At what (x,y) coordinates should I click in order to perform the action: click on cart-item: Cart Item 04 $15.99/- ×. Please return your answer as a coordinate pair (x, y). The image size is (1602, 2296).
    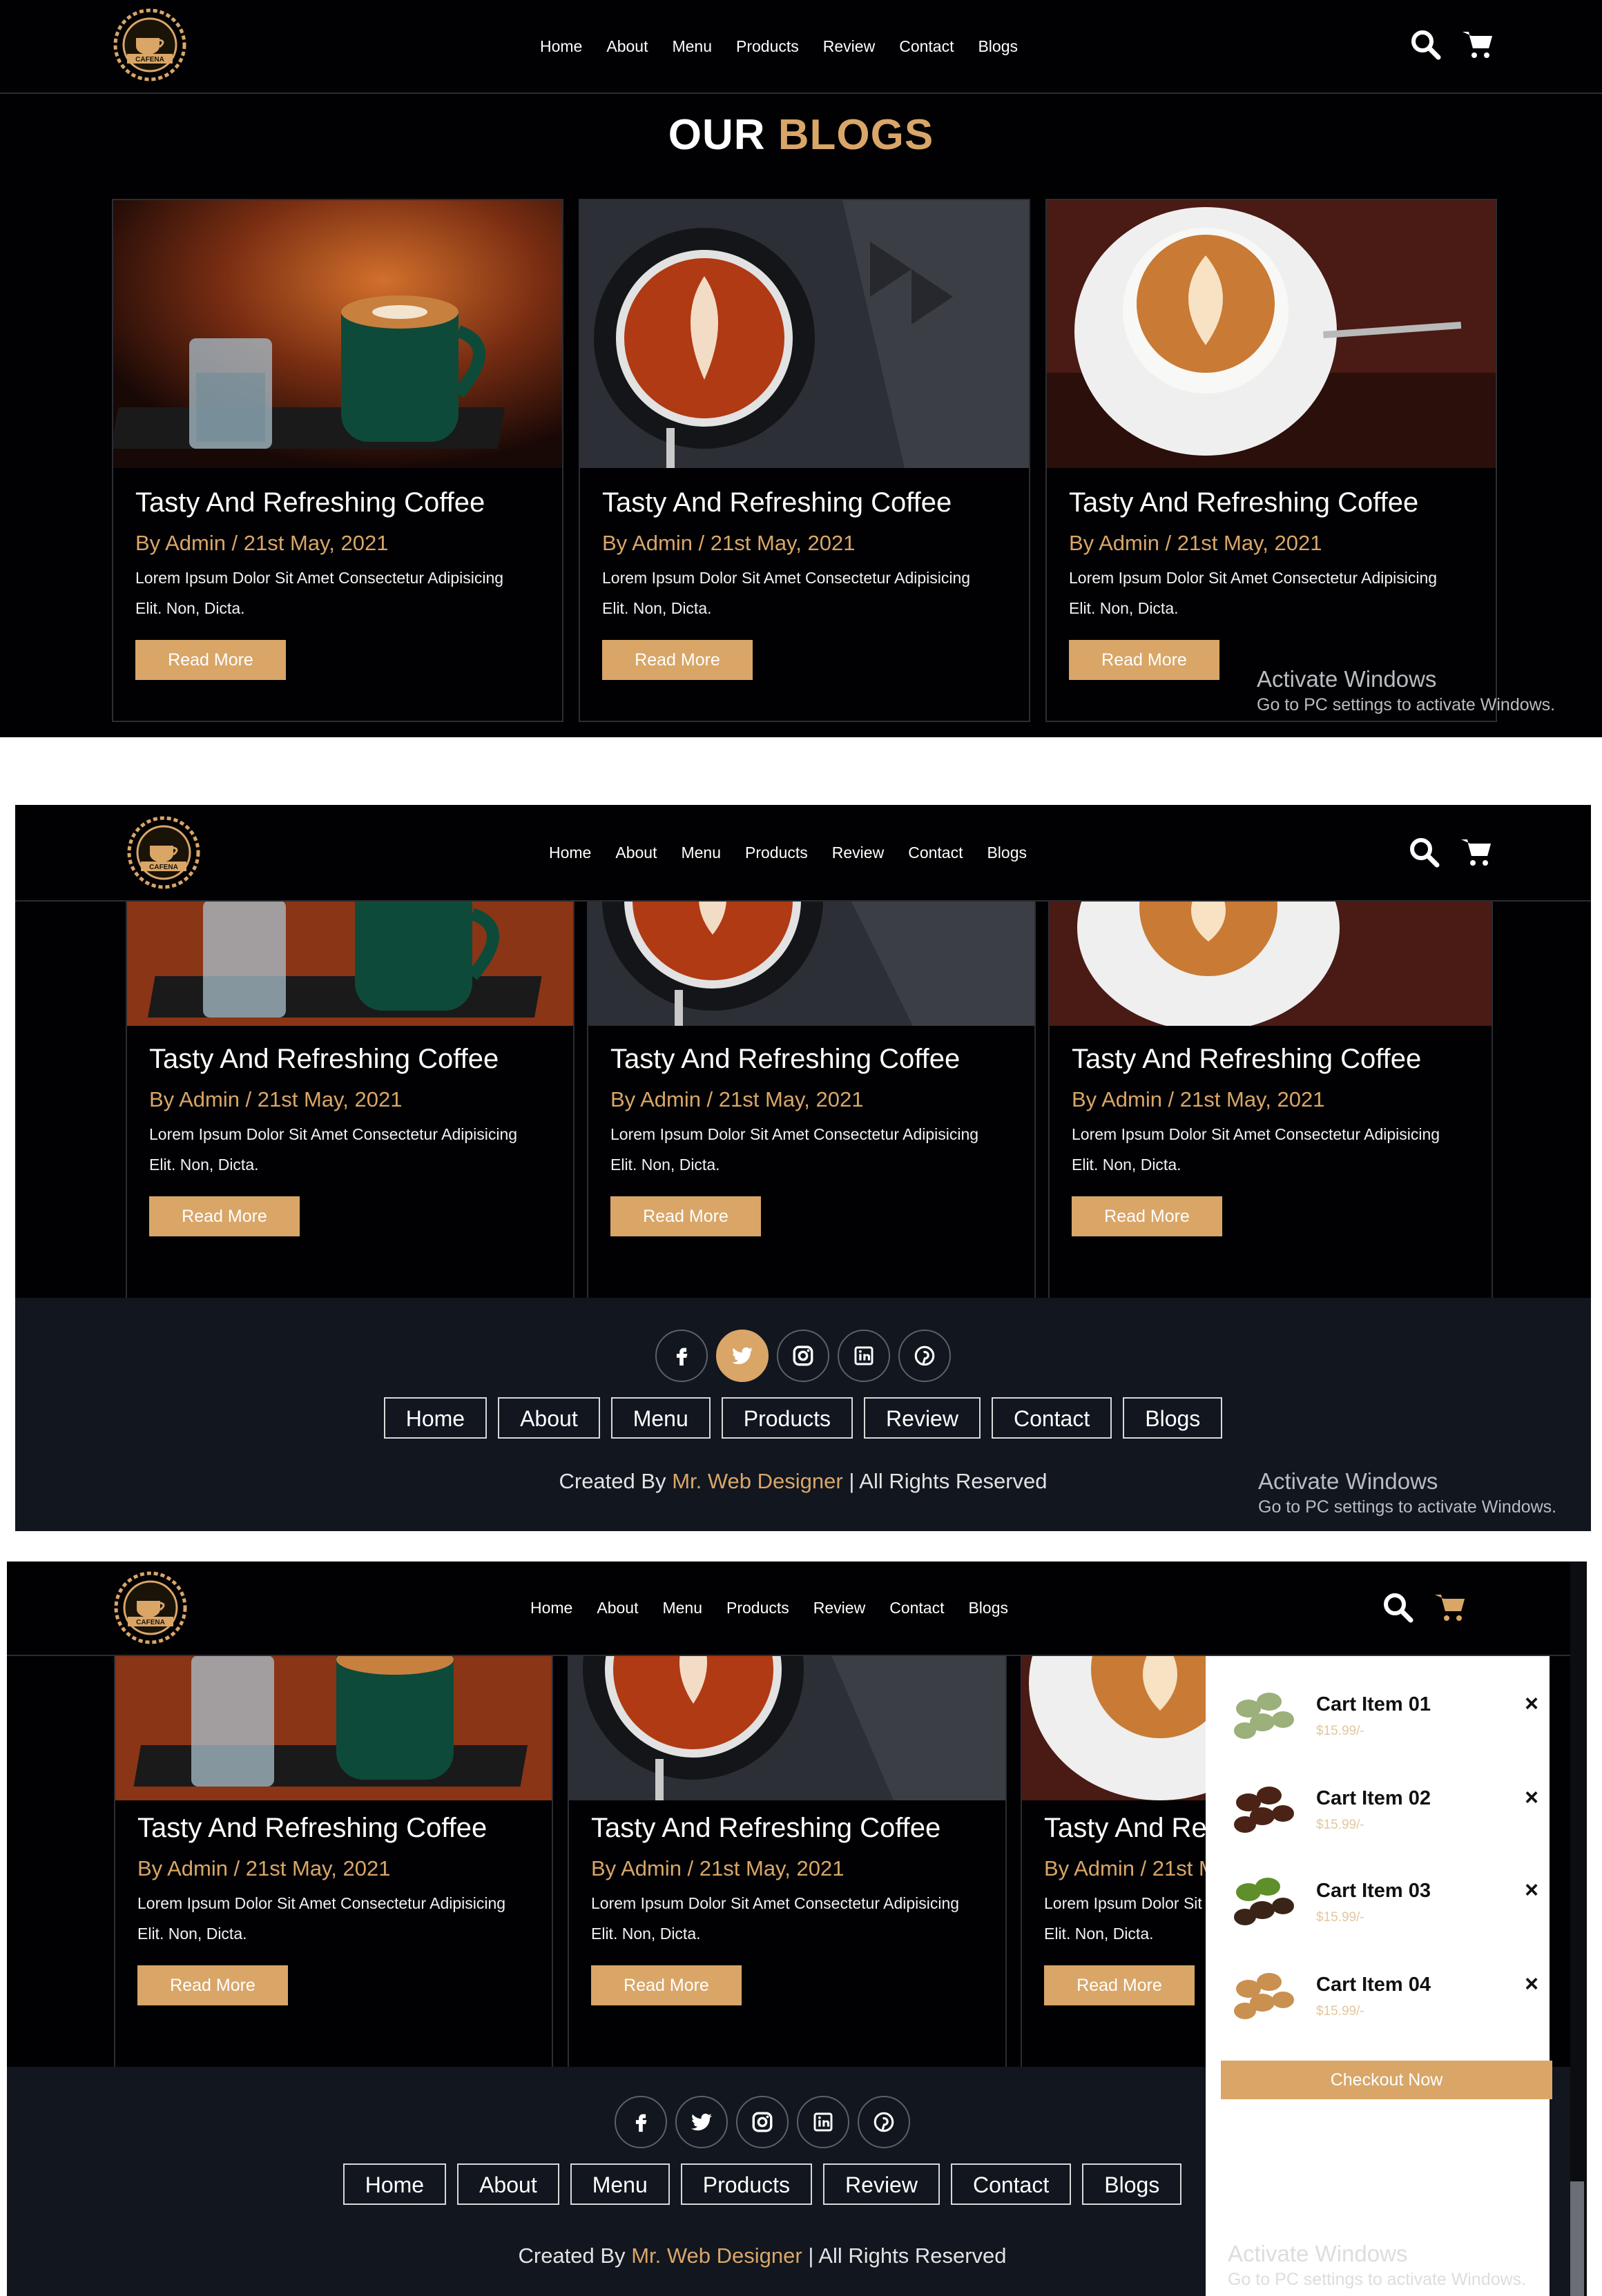
    Looking at the image, I should click on (1379, 1995).